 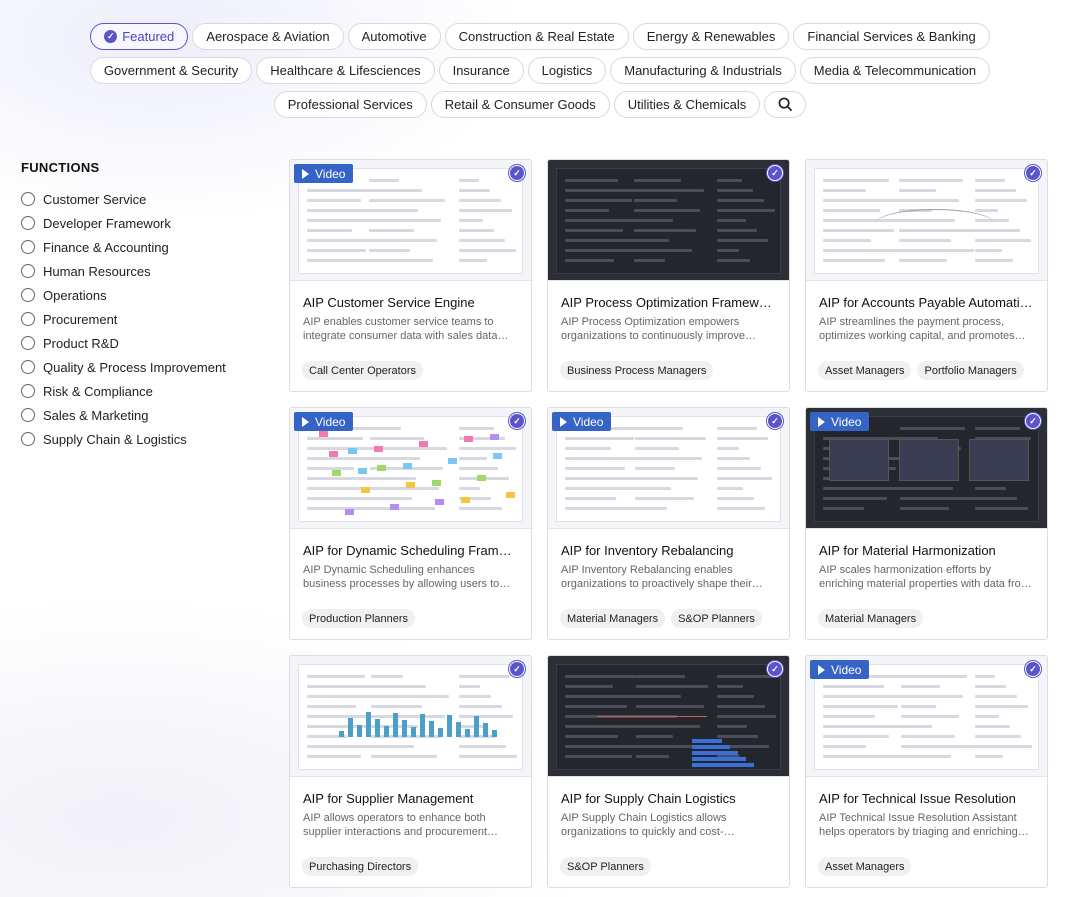 What do you see at coordinates (360, 866) in the screenshot?
I see `role-tag: Purchasing Directors` at bounding box center [360, 866].